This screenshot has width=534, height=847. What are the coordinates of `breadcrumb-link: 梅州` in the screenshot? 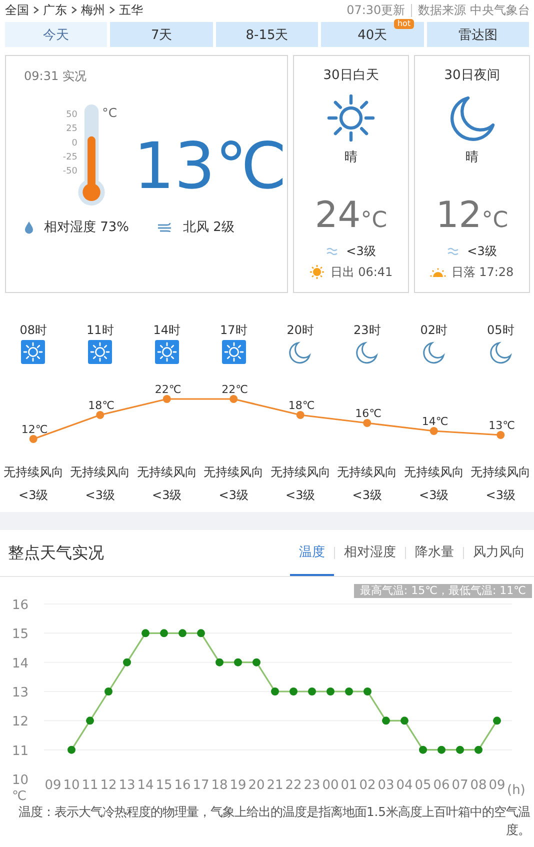 It's located at (93, 10).